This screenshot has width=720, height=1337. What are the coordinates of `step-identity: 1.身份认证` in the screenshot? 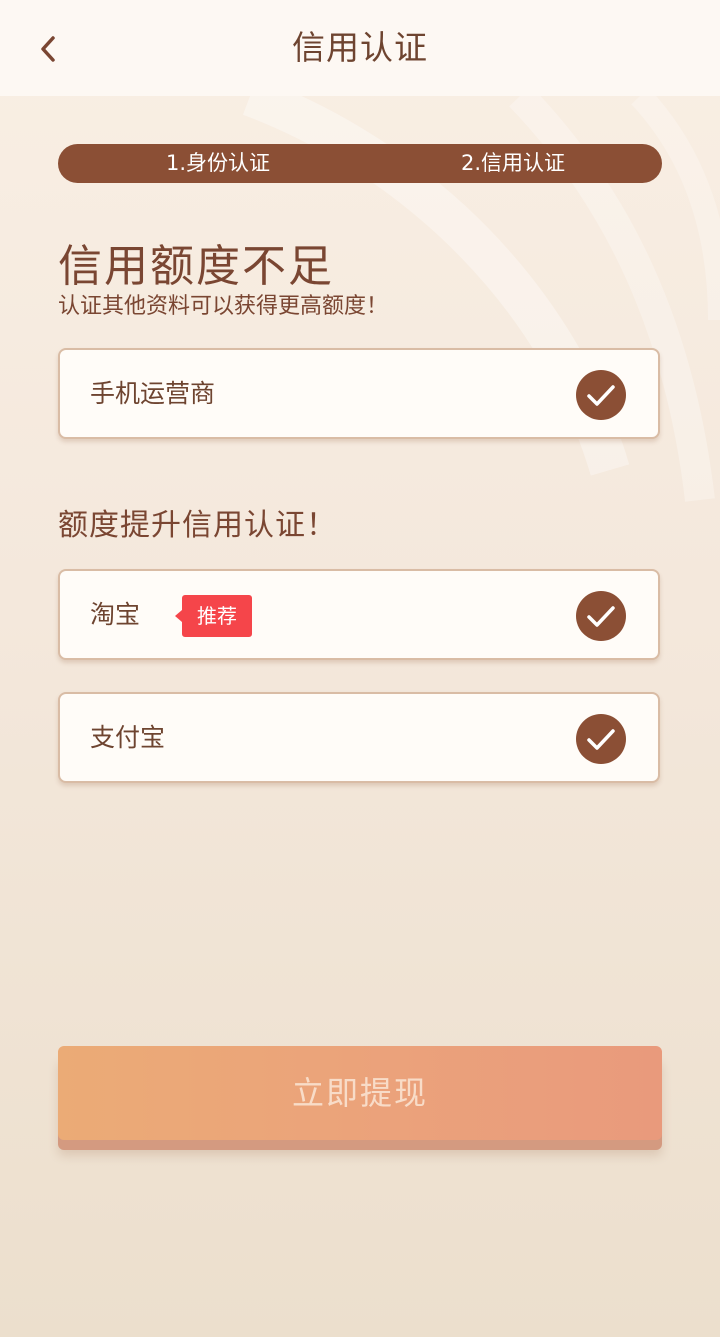 It's located at (218, 163).